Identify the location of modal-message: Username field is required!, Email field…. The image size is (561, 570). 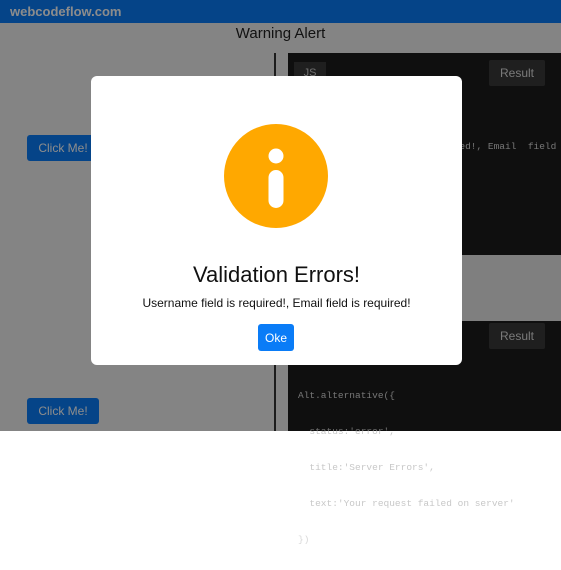
(276, 303).